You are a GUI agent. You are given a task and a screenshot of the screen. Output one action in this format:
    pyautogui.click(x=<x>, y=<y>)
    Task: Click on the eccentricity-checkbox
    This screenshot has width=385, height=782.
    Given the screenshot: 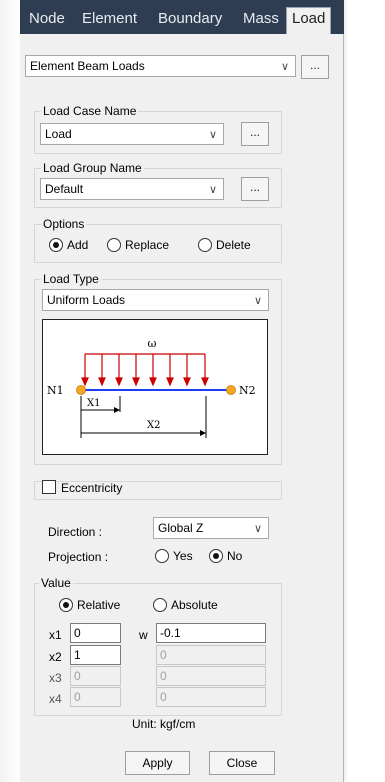 What is the action you would take?
    pyautogui.click(x=49, y=487)
    